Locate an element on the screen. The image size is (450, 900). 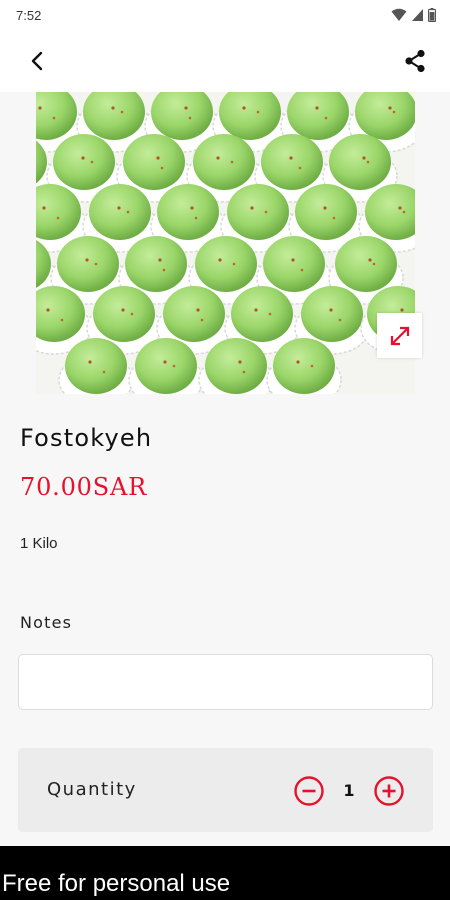
watermark-banner: Free for personal use is located at coordinates (225, 873).